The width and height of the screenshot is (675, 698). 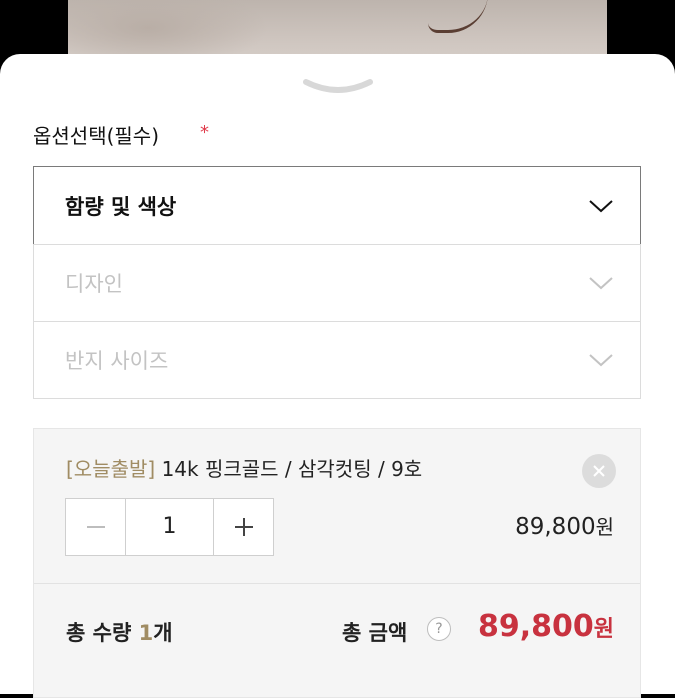 I want to click on total-amount: 89,800원, so click(x=546, y=626).